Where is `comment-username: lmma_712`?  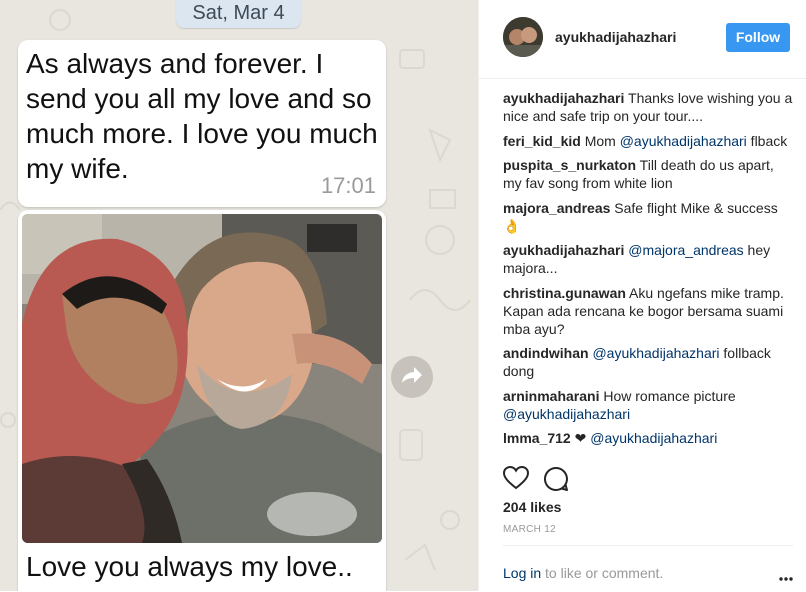
comment-username: lmma_712 is located at coordinates (537, 438).